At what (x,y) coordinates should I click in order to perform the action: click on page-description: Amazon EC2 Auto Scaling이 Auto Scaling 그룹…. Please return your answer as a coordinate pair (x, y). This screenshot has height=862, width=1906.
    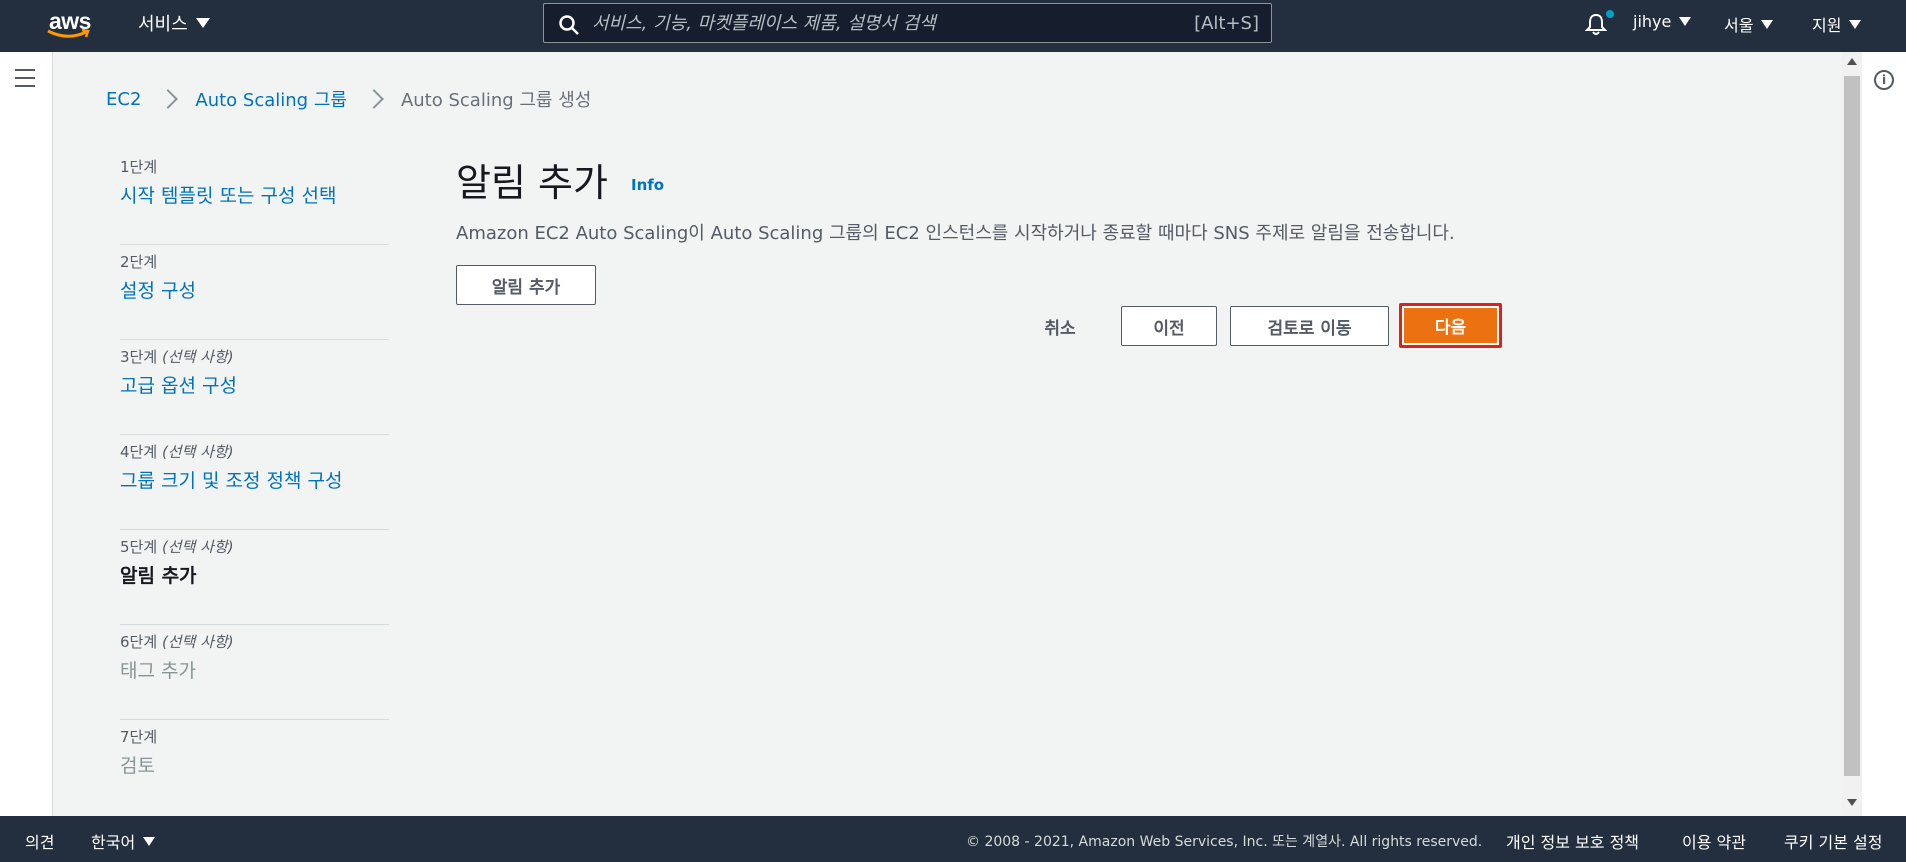
    Looking at the image, I should click on (955, 233).